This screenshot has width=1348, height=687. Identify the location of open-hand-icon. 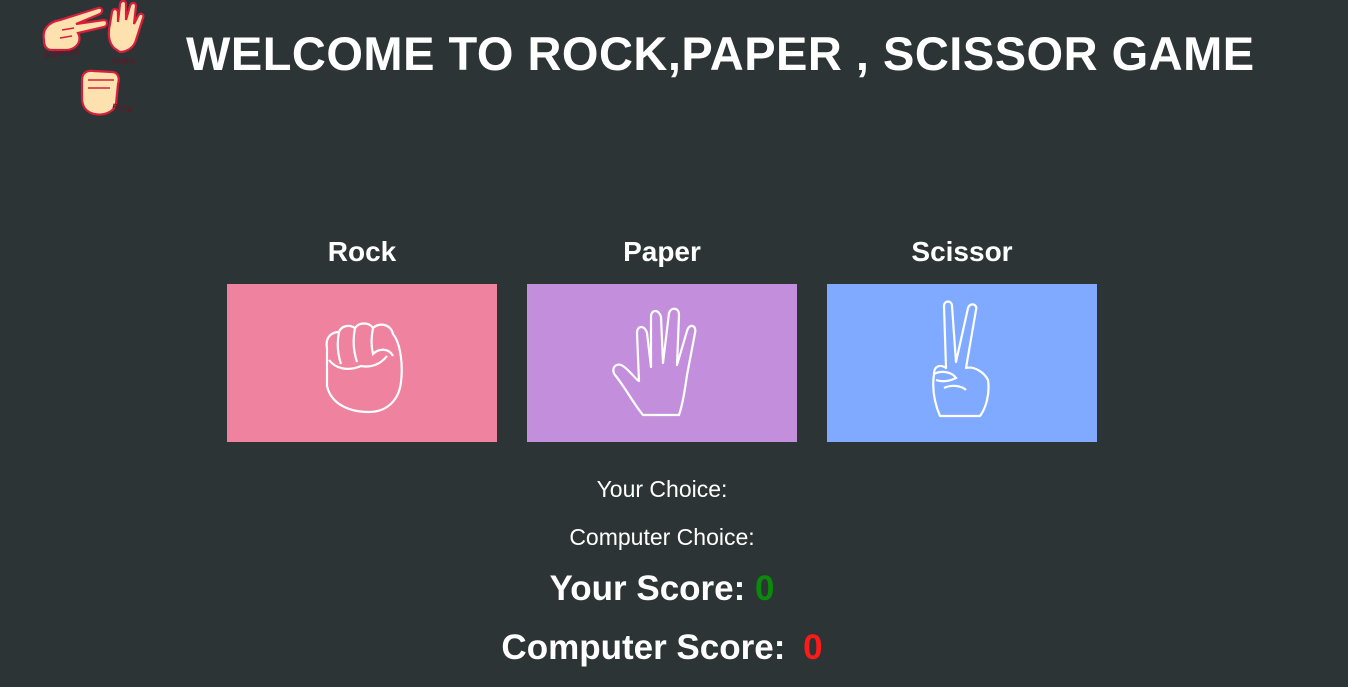
(654, 362).